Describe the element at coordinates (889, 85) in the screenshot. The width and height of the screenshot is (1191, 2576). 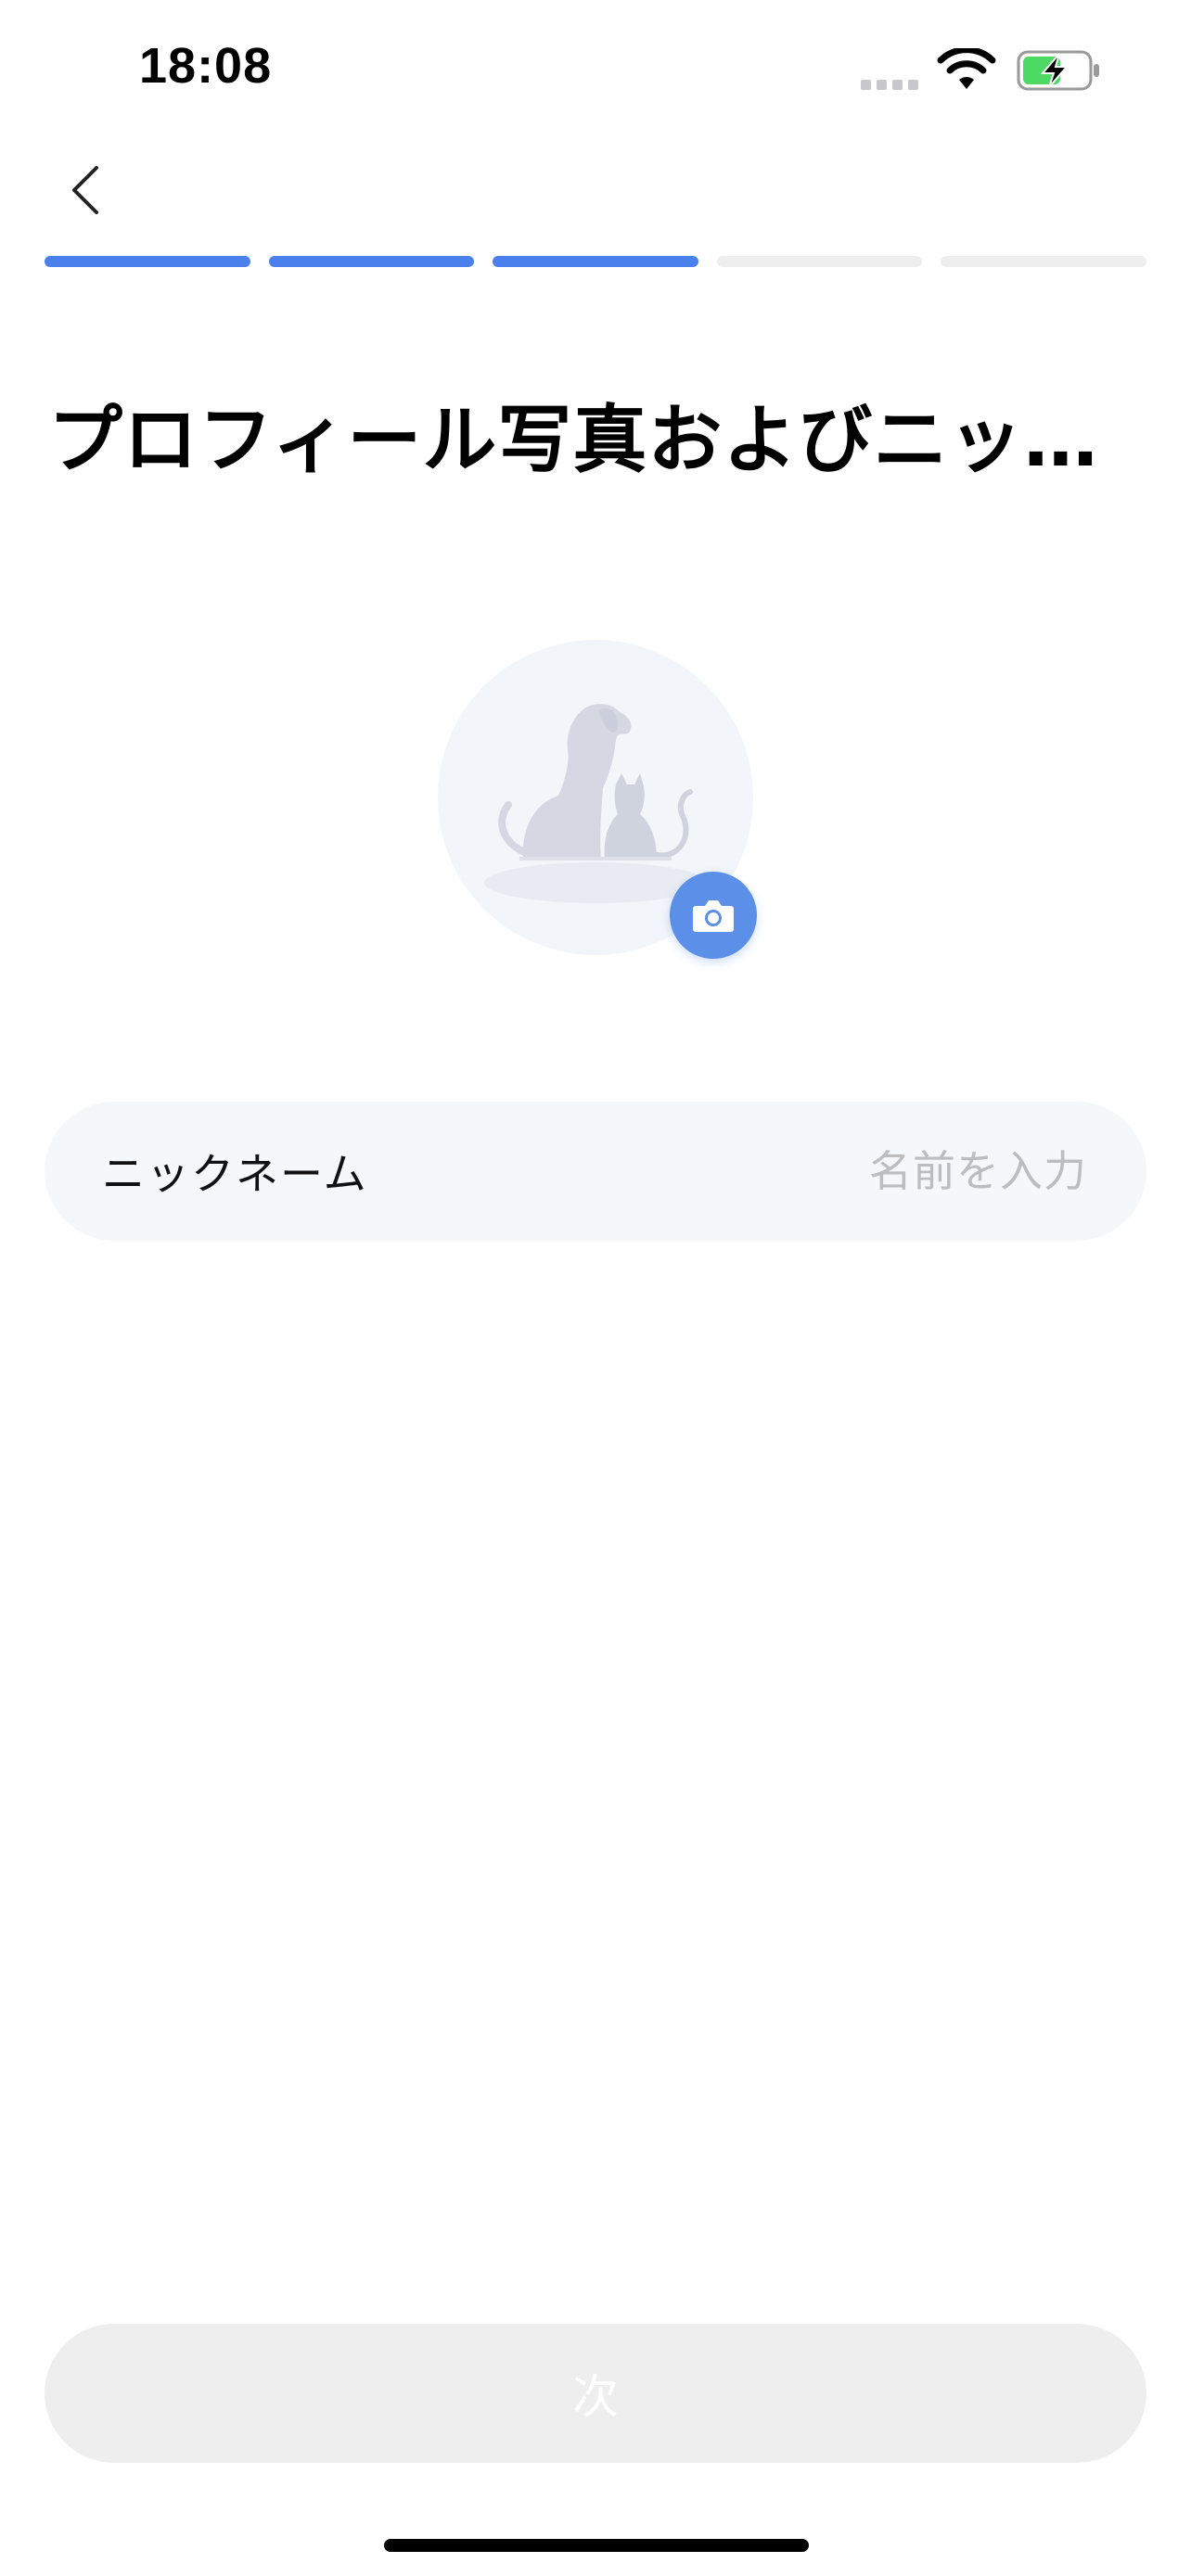
I see `cellular-signal-icon` at that location.